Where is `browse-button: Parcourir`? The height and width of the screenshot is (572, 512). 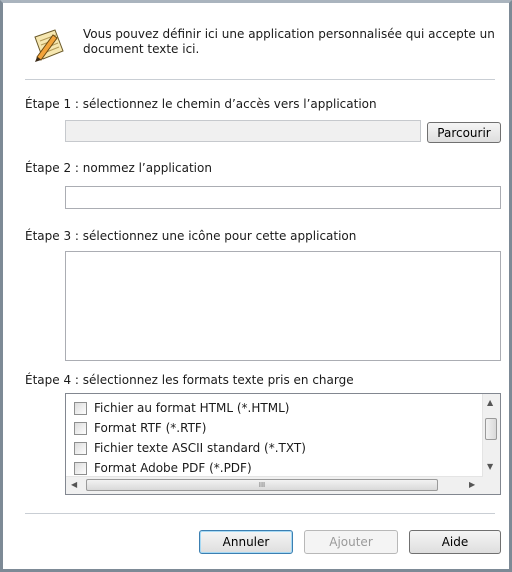
browse-button: Parcourir is located at coordinates (464, 132).